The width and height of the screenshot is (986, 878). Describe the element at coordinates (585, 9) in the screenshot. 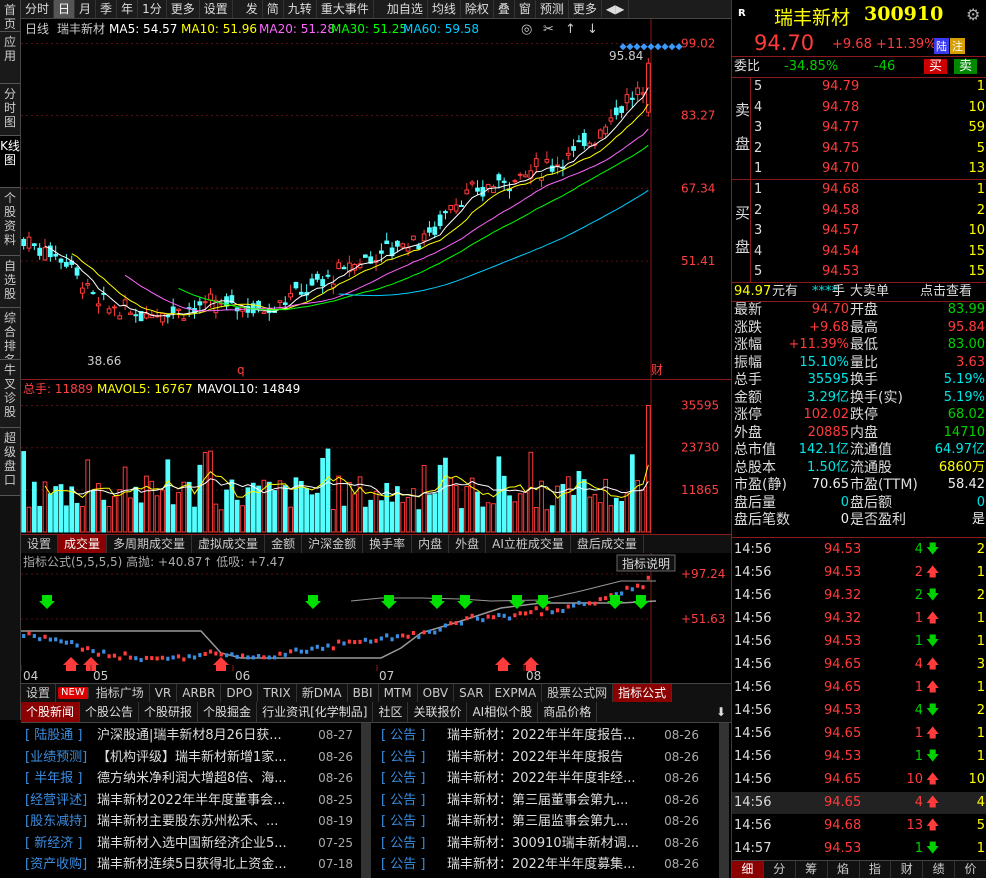

I see `toolbar-item-20: 更多` at that location.